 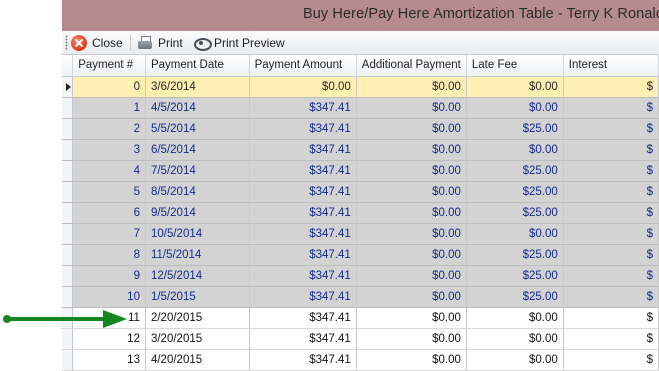 I want to click on payment-date-cell: 4/5/2014, so click(x=197, y=108).